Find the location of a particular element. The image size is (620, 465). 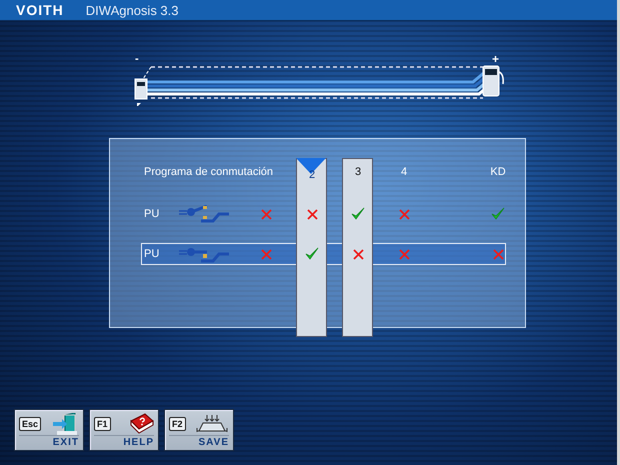

key-label: F2 is located at coordinates (177, 424).